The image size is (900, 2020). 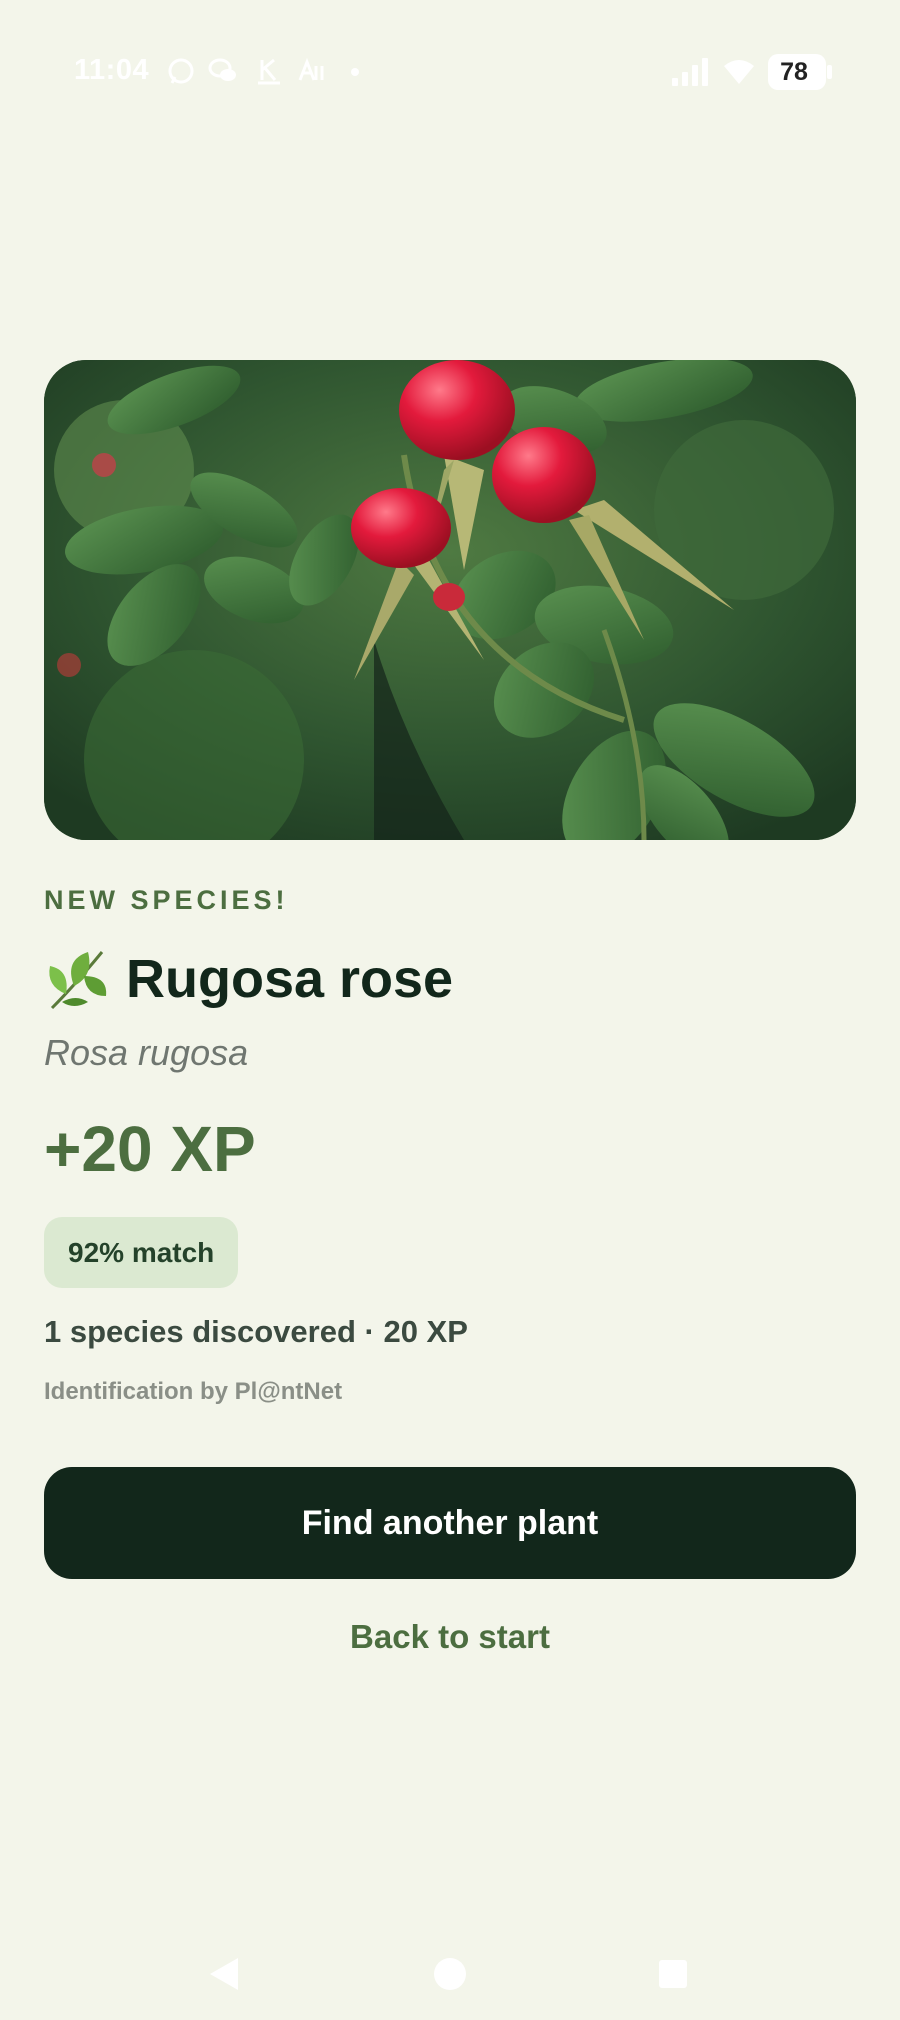 What do you see at coordinates (78, 980) in the screenshot?
I see `herb-leaf-icon` at bounding box center [78, 980].